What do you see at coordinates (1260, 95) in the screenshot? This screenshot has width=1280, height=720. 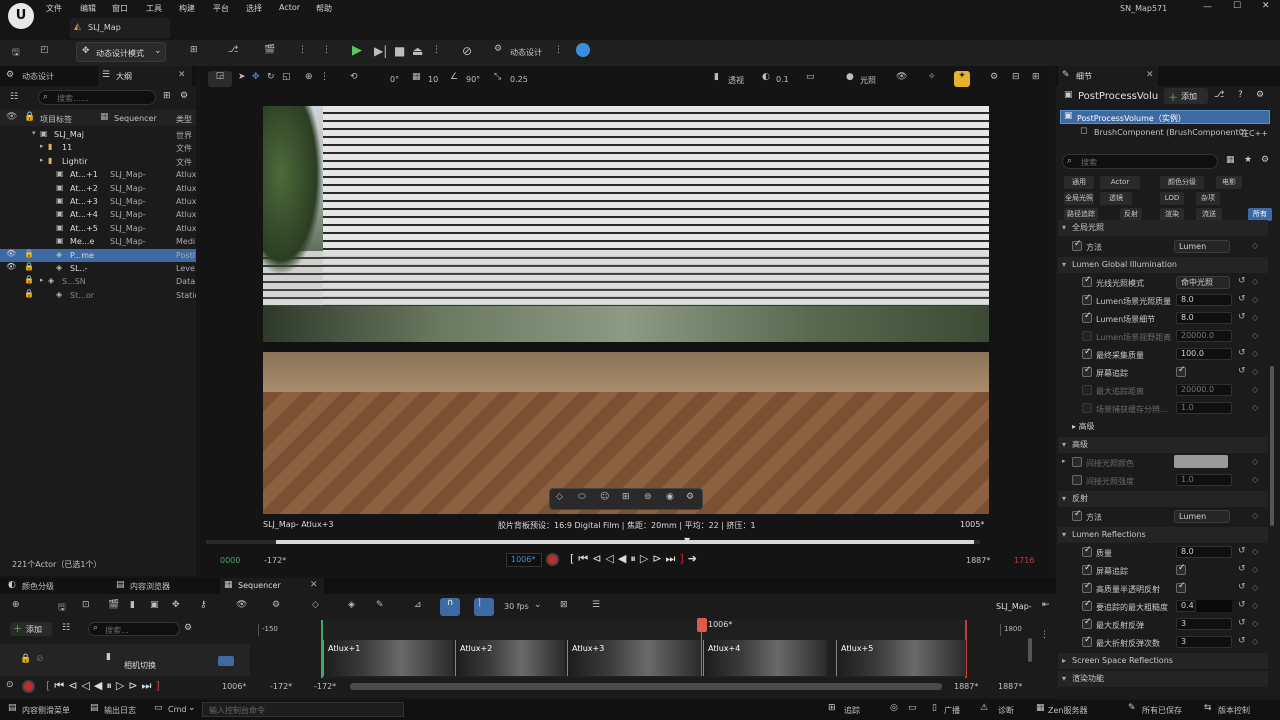 I see `settings-icon: ⚙` at bounding box center [1260, 95].